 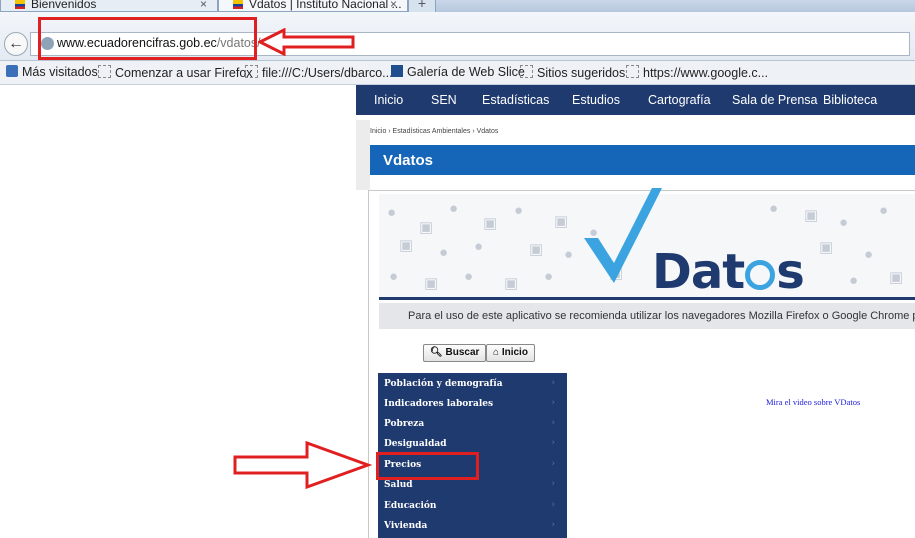 I want to click on home-button-label: Inicio, so click(x=514, y=352).